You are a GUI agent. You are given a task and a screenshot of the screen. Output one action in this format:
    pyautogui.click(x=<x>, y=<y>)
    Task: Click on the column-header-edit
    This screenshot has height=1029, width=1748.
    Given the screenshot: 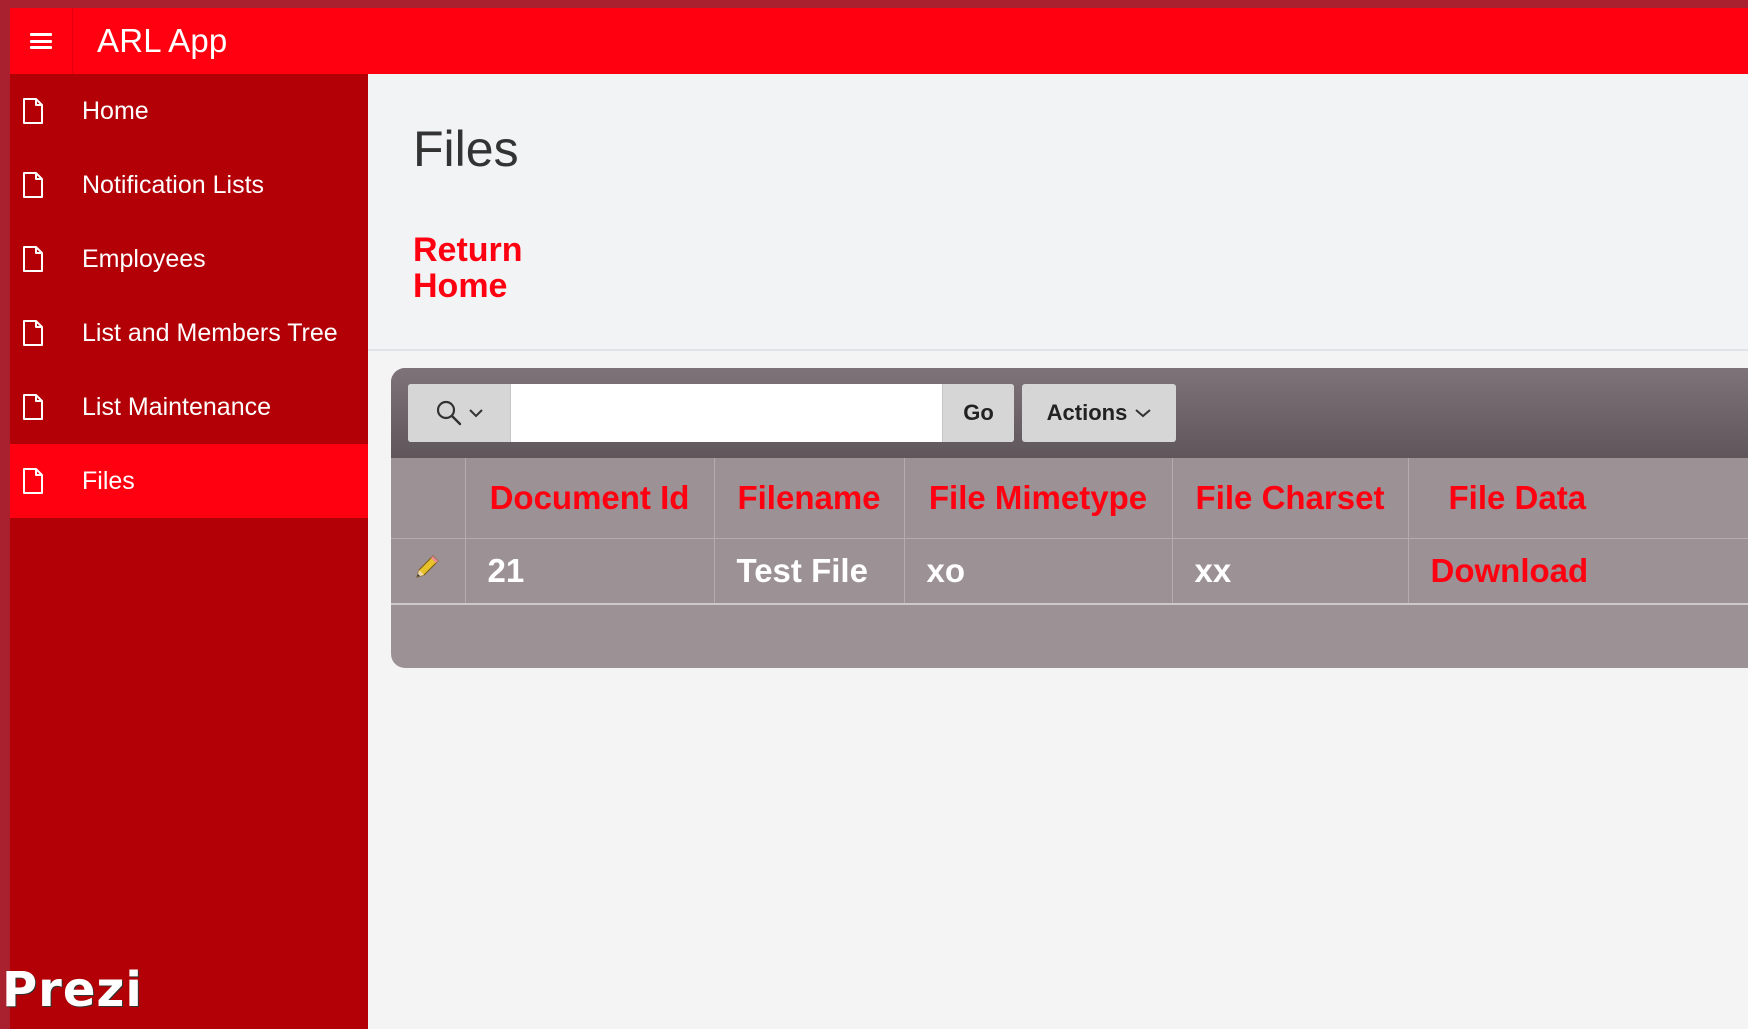 What is the action you would take?
    pyautogui.click(x=428, y=498)
    